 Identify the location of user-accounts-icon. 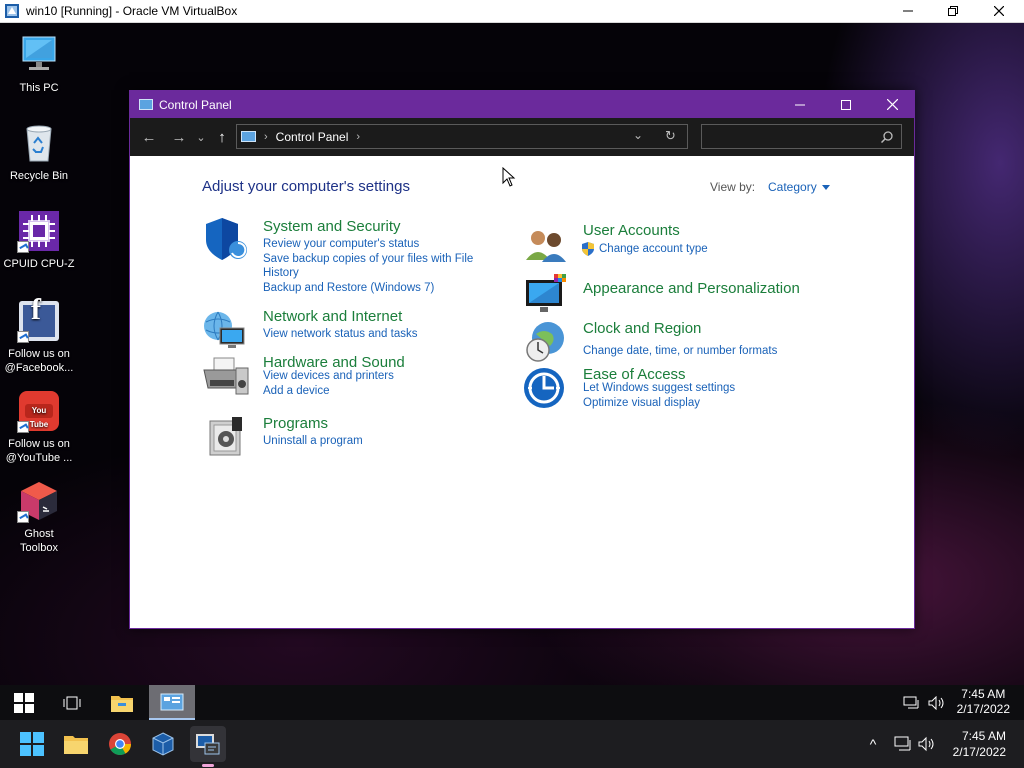
(546, 244).